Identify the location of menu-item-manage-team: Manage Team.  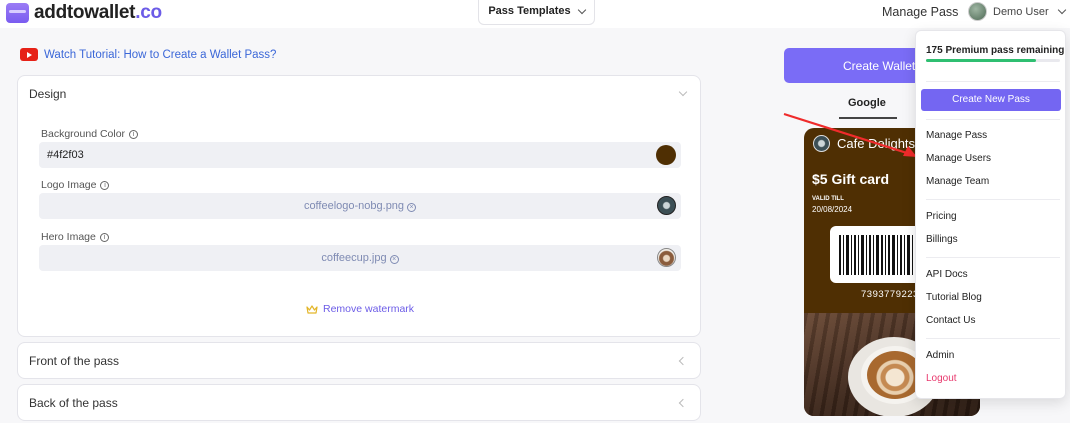
(957, 181).